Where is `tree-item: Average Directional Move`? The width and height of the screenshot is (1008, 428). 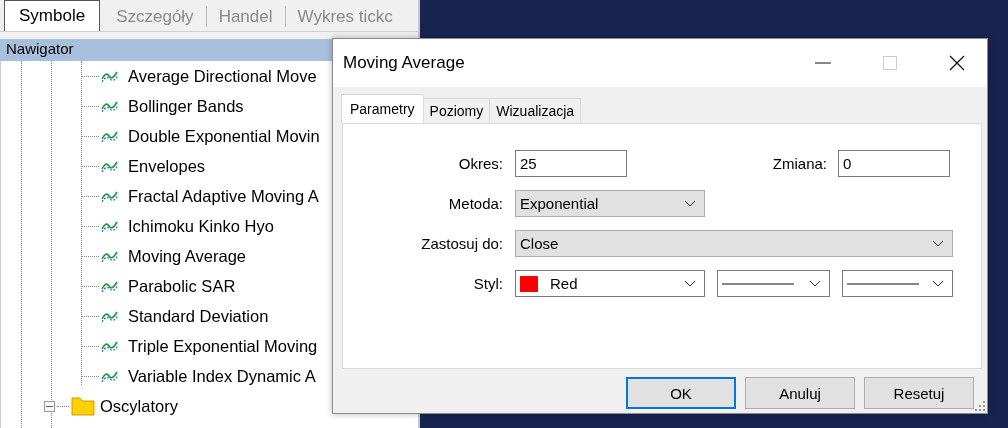
tree-item: Average Directional Move is located at coordinates (222, 76).